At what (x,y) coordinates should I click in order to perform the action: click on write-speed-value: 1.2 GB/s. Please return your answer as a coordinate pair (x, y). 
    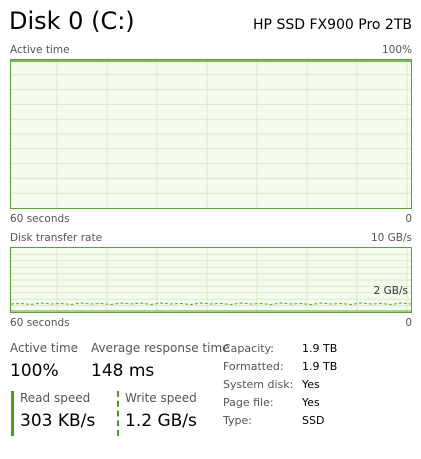
    Looking at the image, I should click on (161, 421).